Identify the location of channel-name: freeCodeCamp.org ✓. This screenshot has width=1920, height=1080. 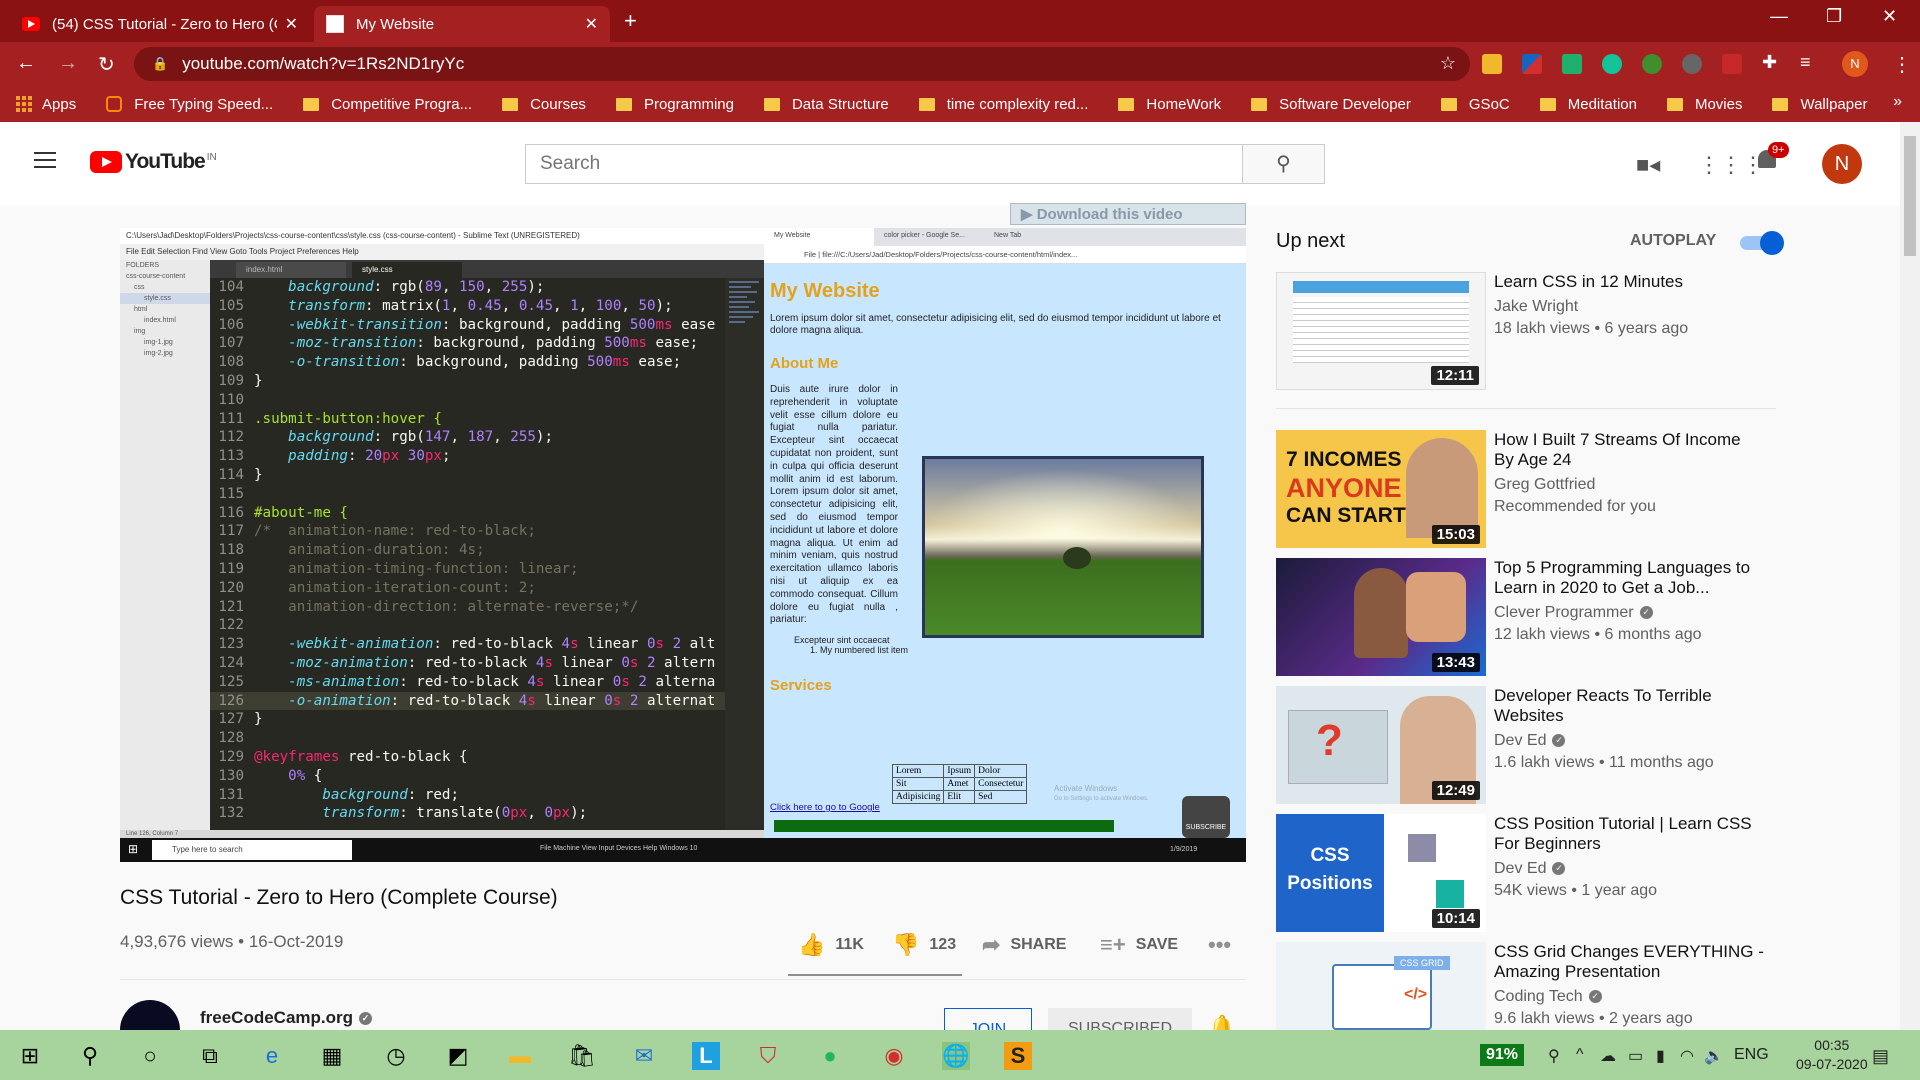
(286, 1018).